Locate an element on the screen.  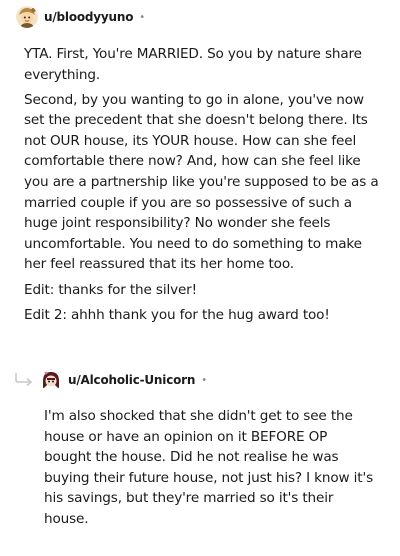
comment-header: u/bloodyyuno • is located at coordinates (80, 17).